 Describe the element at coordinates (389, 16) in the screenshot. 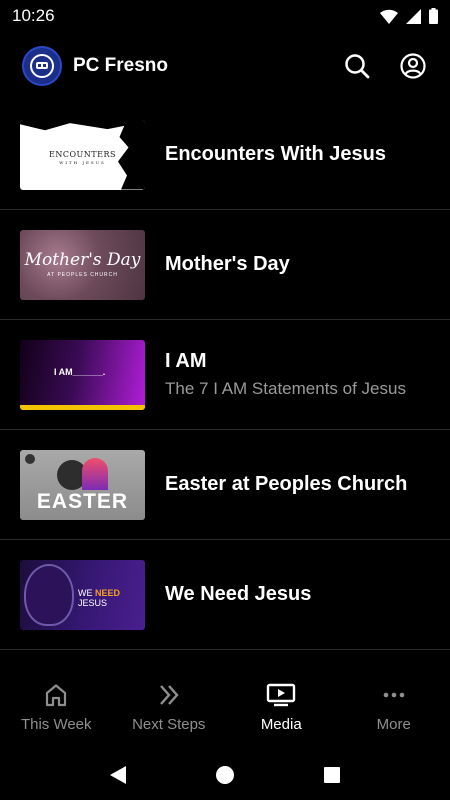

I see `wifi-icon` at that location.